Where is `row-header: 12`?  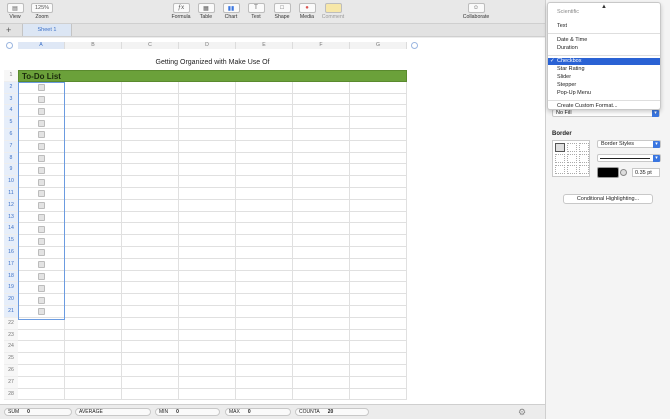 row-header: 12 is located at coordinates (11, 205).